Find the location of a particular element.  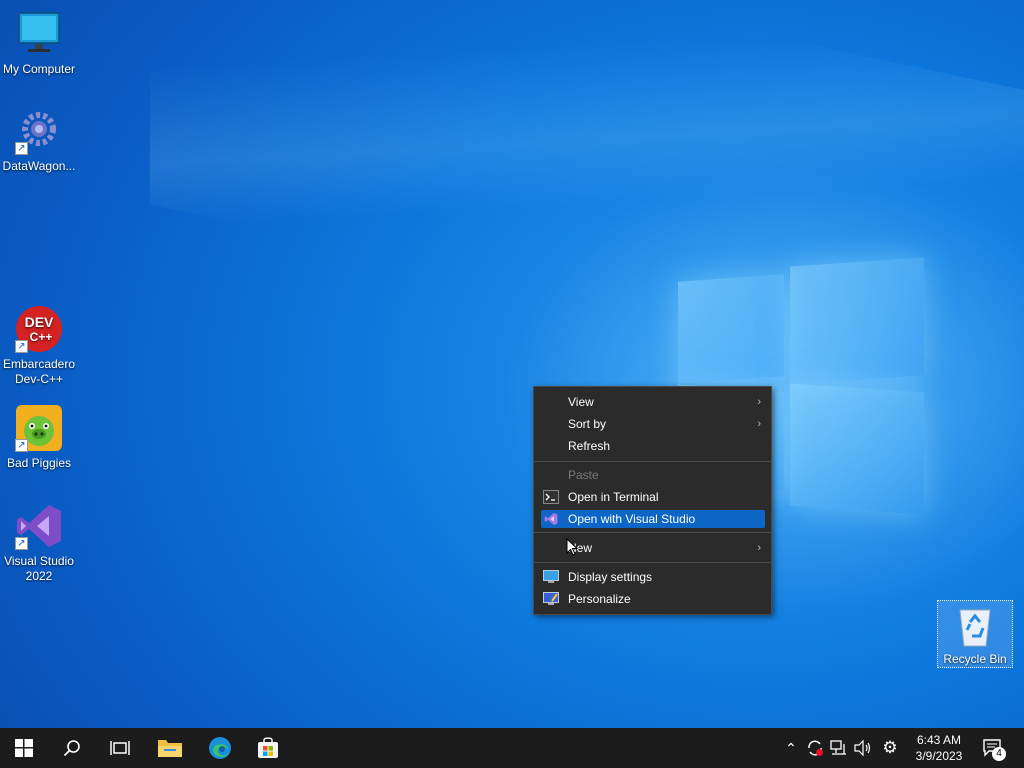

show-hidden-icons-button: ⌃ is located at coordinates (791, 748).